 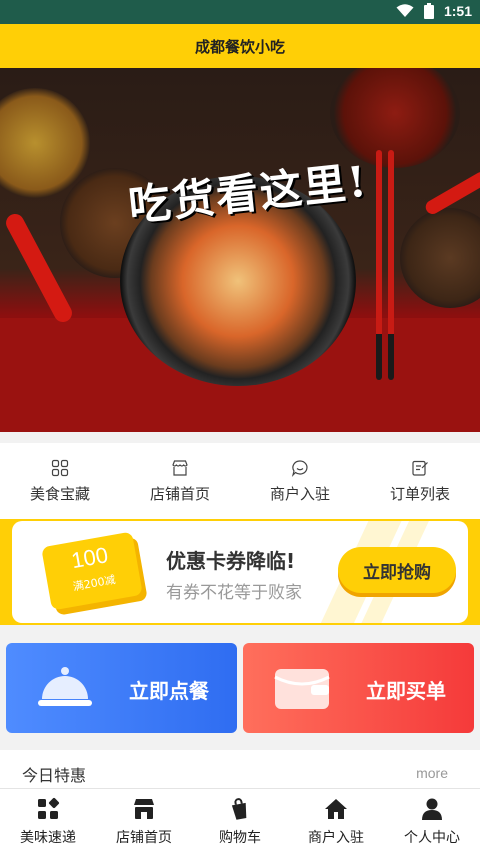 What do you see at coordinates (144, 837) in the screenshot?
I see `tab-label: 店铺首页` at bounding box center [144, 837].